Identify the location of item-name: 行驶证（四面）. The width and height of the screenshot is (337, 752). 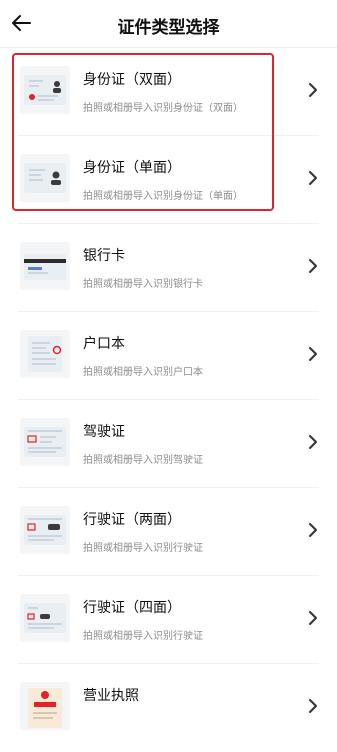
(132, 608).